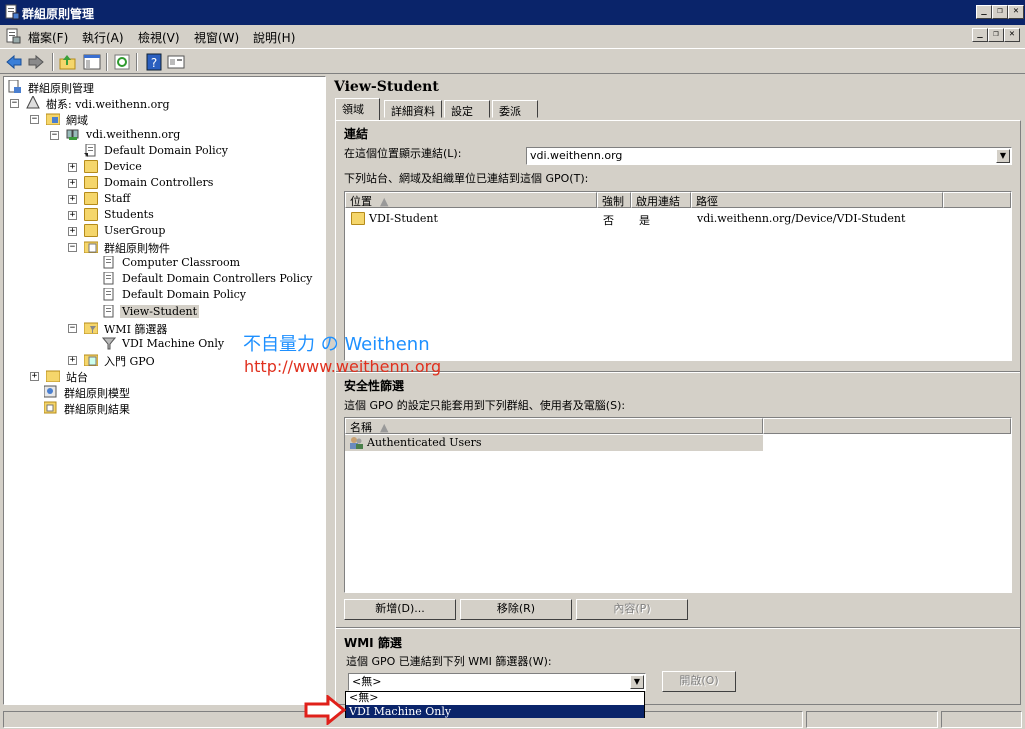 The image size is (1025, 729). What do you see at coordinates (14, 62) in the screenshot?
I see `back-arrow-icon` at bounding box center [14, 62].